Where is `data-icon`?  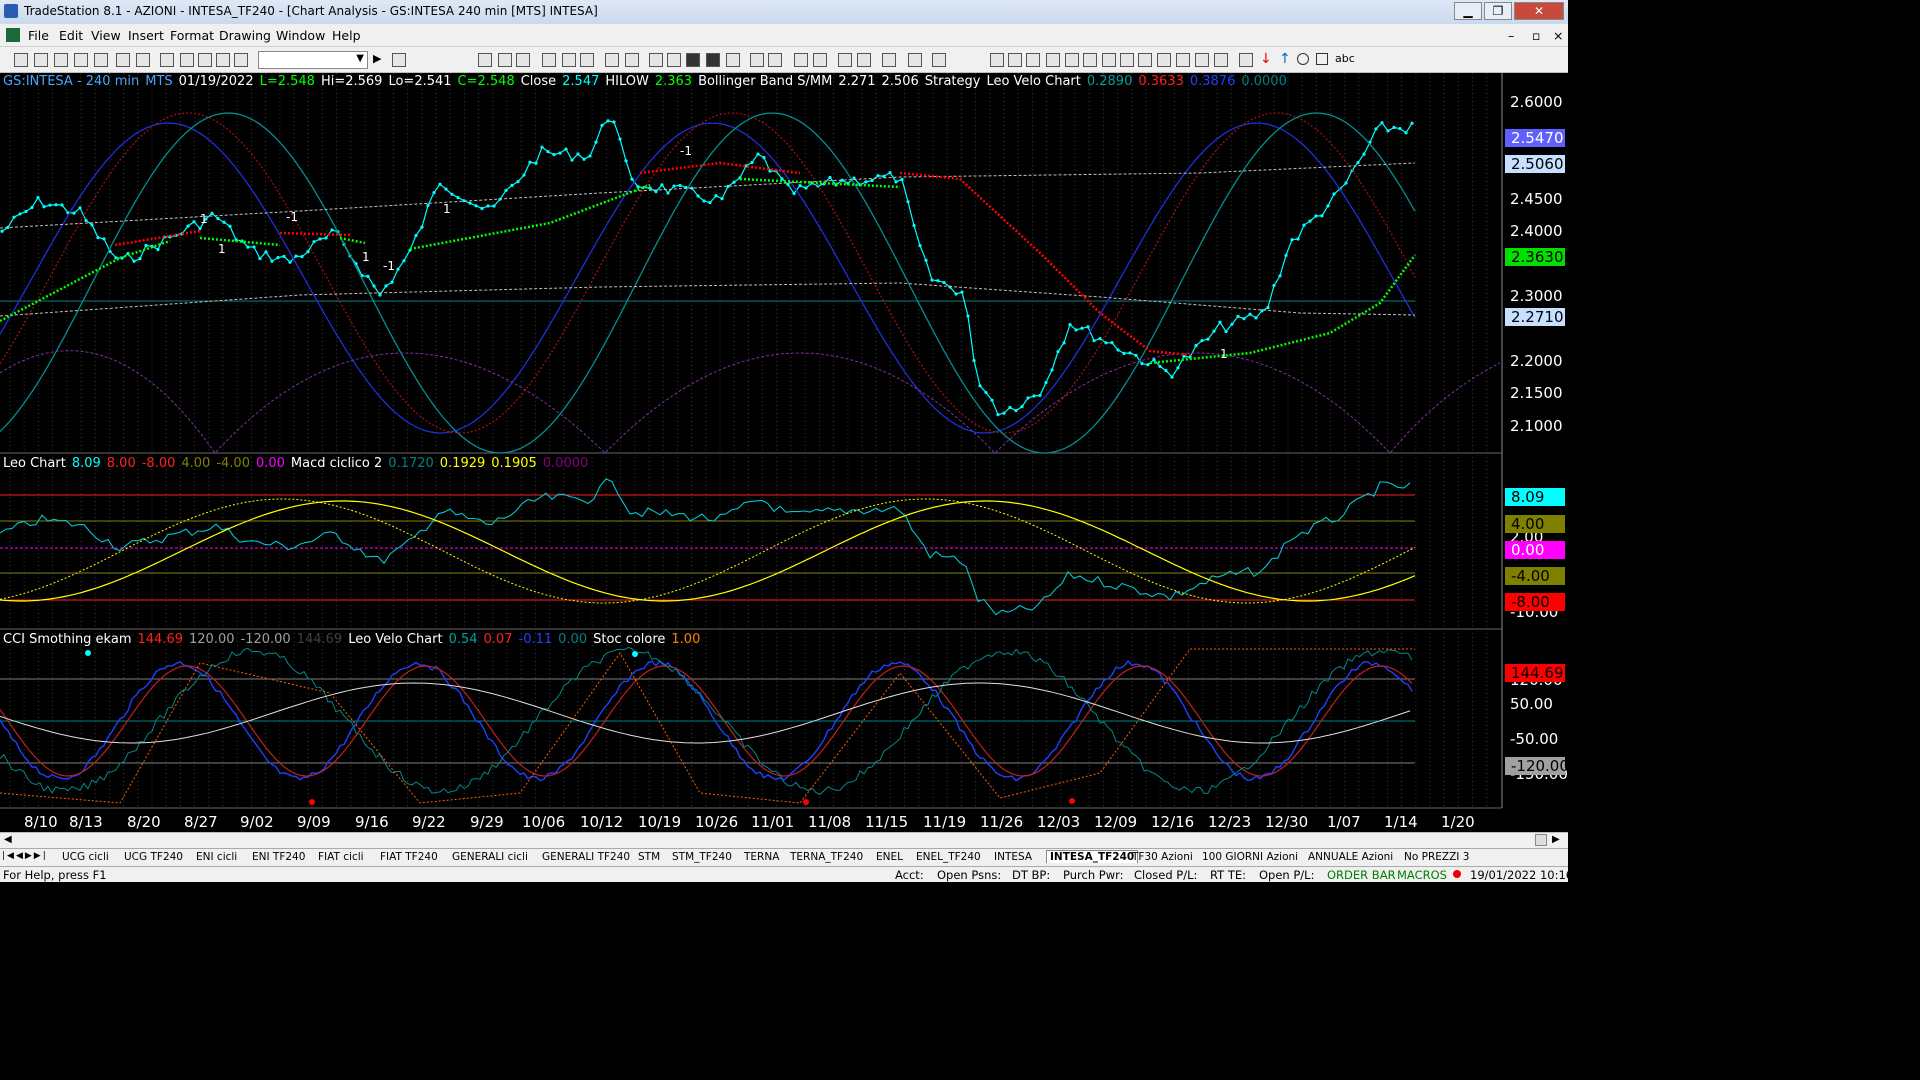
data-icon is located at coordinates (612, 60).